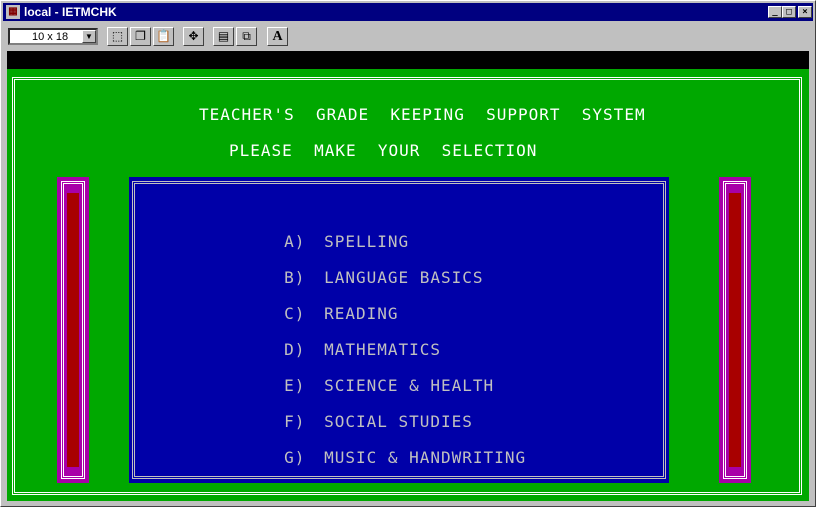 Image resolution: width=816 pixels, height=507 pixels. I want to click on console-top-bar, so click(408, 60).